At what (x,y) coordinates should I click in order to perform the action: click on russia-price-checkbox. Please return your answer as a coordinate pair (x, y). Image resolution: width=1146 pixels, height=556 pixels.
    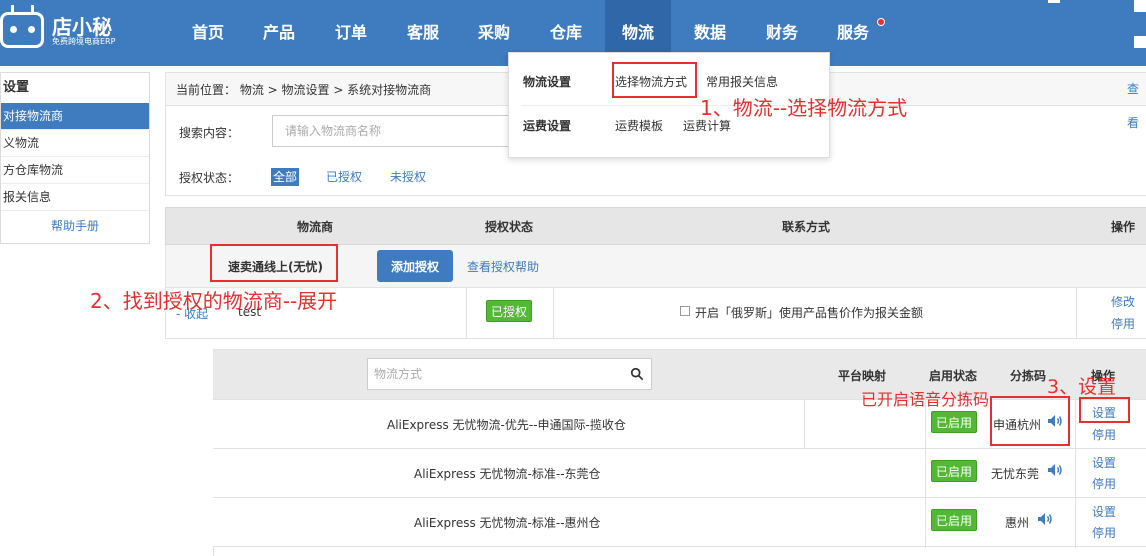
    Looking at the image, I should click on (685, 311).